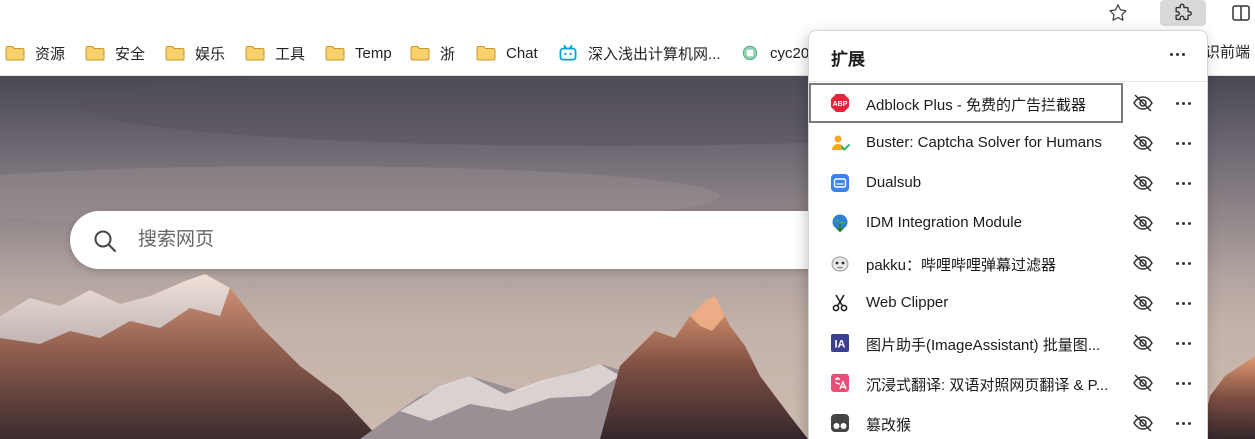  I want to click on extension-item-pakku: pakku：哔哩哔哩弹幕过滤器, so click(1008, 263).